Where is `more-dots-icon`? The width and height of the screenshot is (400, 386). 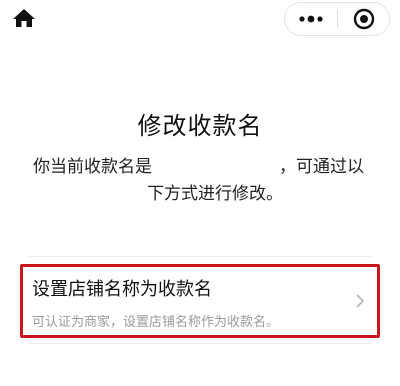
more-dots-icon is located at coordinates (311, 19).